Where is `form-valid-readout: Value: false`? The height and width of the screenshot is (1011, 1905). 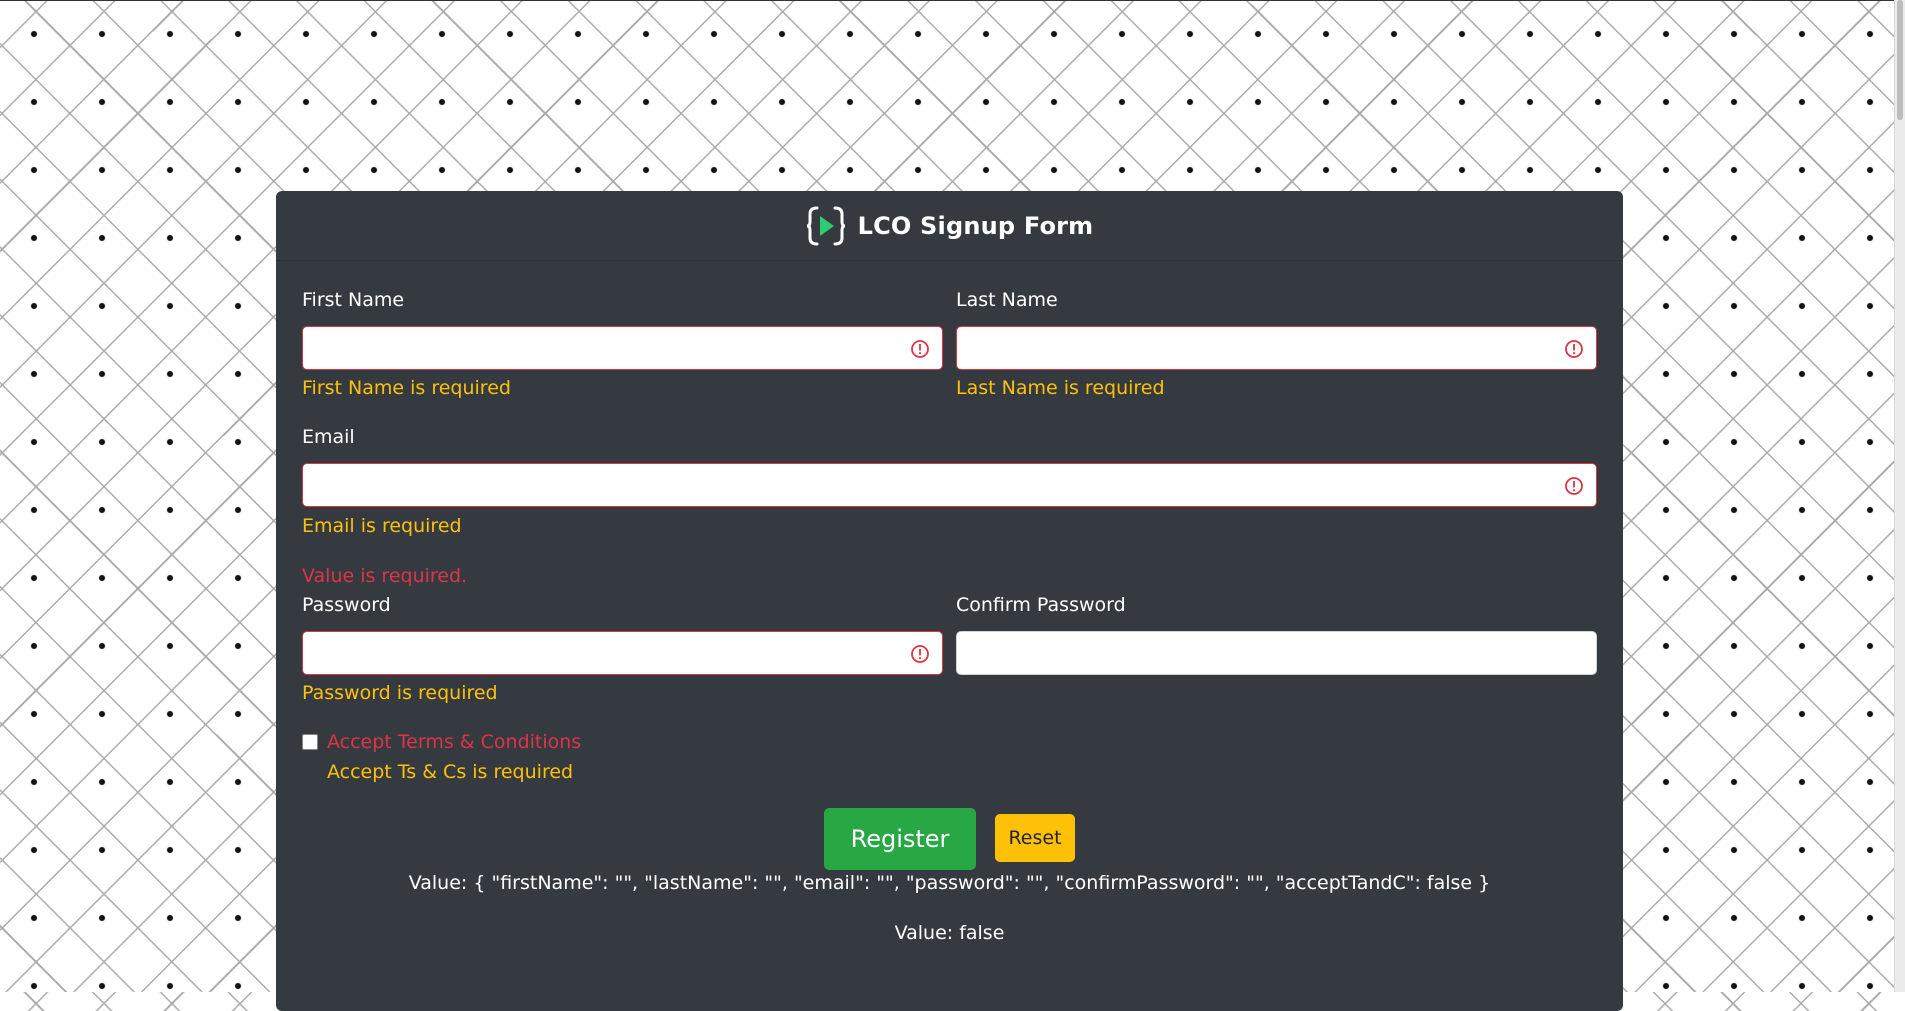
form-valid-readout: Value: false is located at coordinates (949, 933).